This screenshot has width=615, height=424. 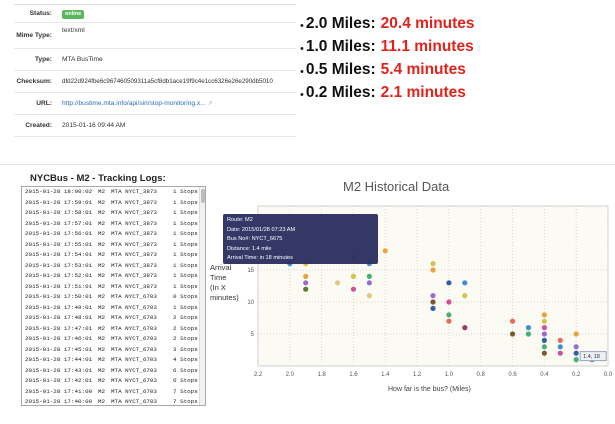 I want to click on distance-item: • 1.0 Miles: 11.1 minutes, so click(x=387, y=46).